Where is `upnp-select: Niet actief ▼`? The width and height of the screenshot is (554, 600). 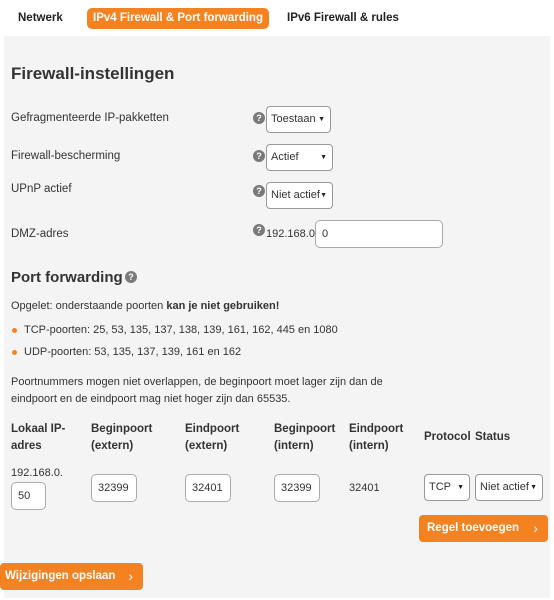 upnp-select: Niet actief ▼ is located at coordinates (299, 195).